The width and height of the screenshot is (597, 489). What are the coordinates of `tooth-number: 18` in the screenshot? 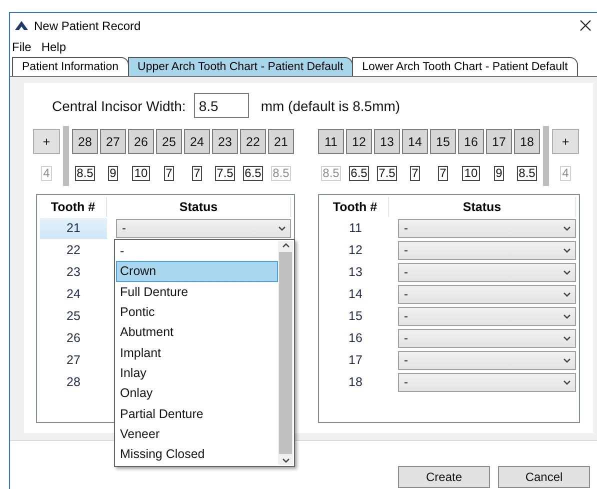 It's located at (355, 382).